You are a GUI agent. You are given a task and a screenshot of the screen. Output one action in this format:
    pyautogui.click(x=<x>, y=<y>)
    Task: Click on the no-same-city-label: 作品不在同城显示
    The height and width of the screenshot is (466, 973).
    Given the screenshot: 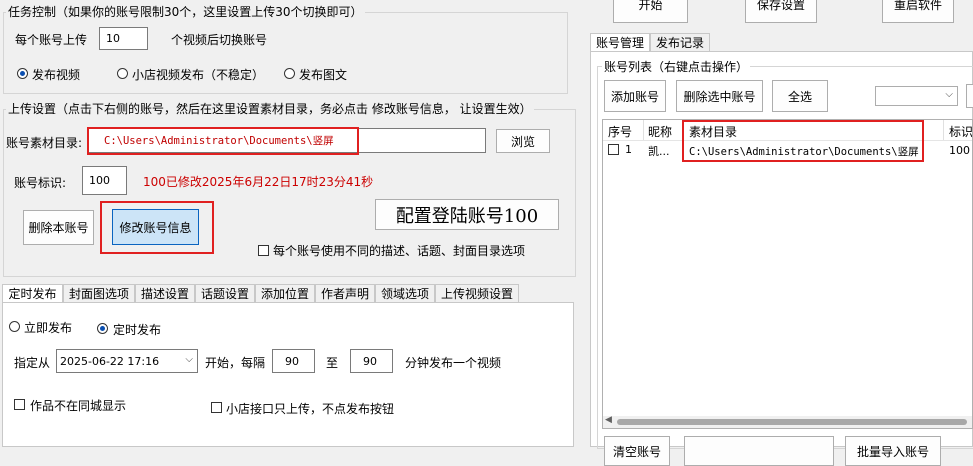 What is the action you would take?
    pyautogui.click(x=78, y=406)
    